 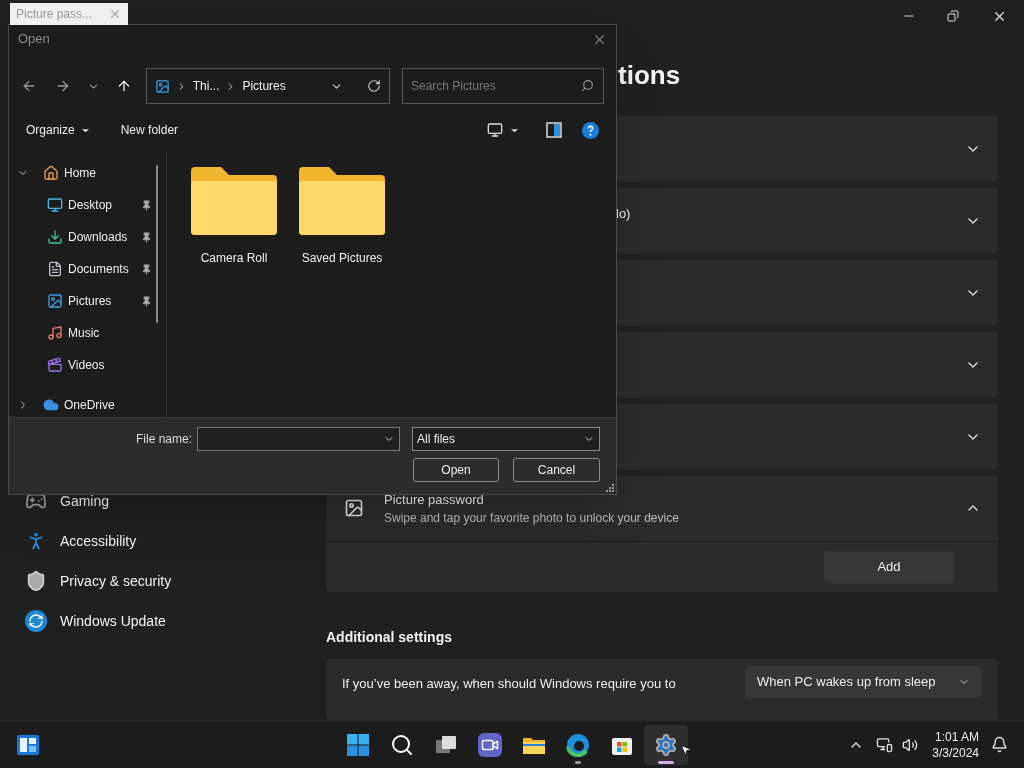 I want to click on widgets-icon, so click(x=28, y=744).